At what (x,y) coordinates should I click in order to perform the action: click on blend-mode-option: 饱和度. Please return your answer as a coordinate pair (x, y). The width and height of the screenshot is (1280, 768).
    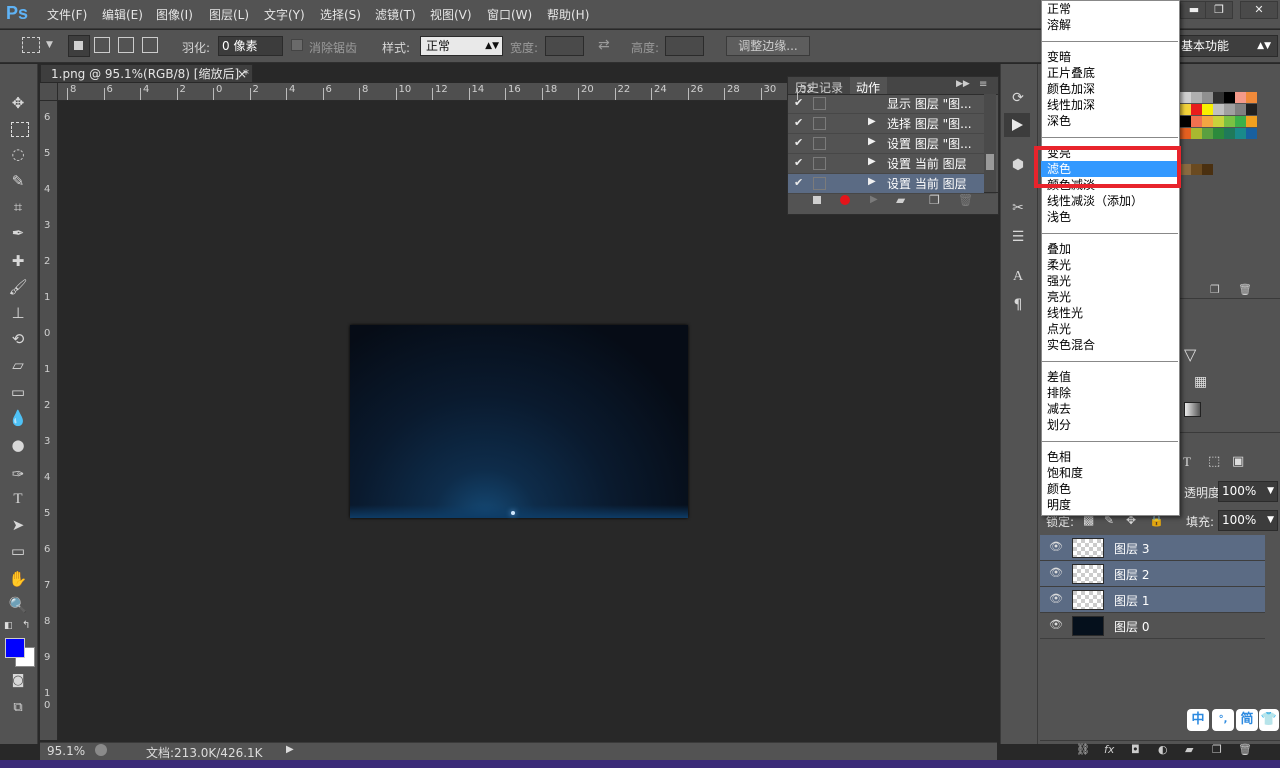
    Looking at the image, I should click on (1065, 473).